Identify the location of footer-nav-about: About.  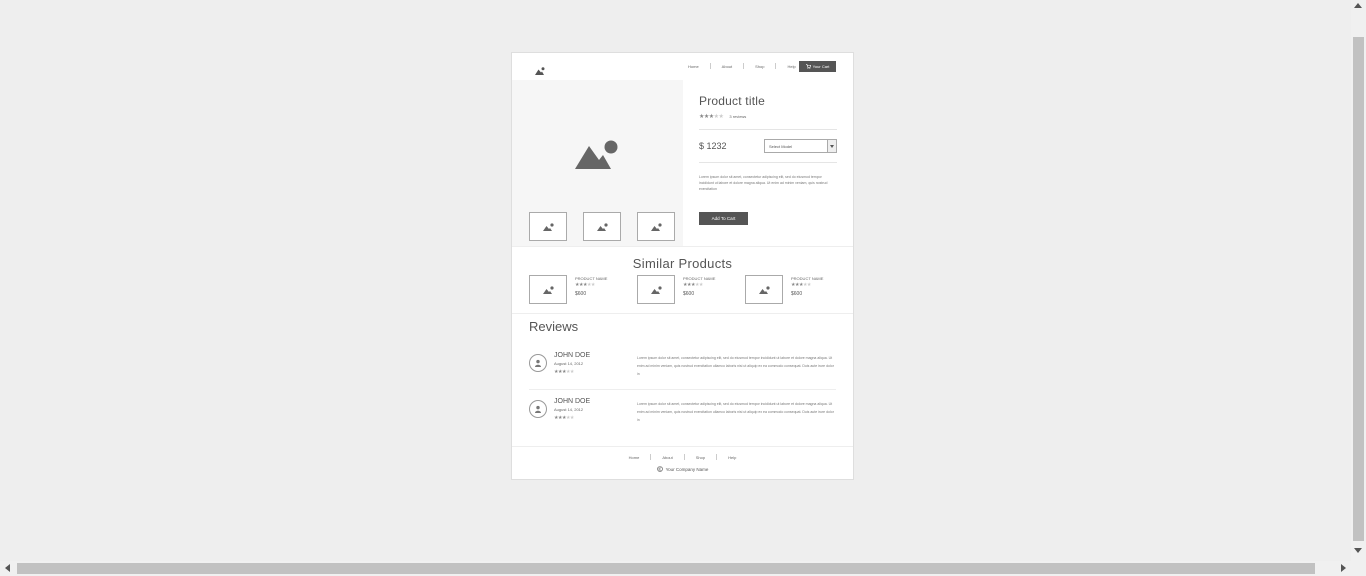
(667, 457).